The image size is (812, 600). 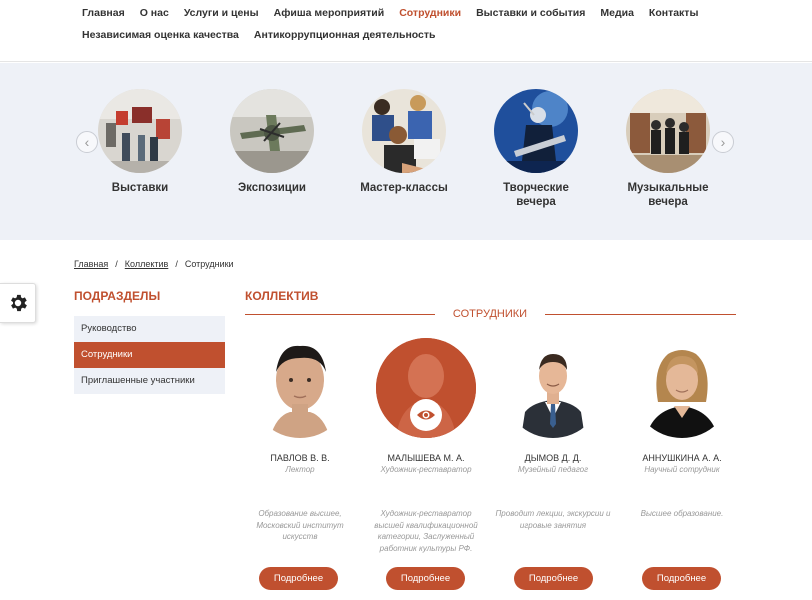 What do you see at coordinates (140, 188) in the screenshot?
I see `category-label: Выставки` at bounding box center [140, 188].